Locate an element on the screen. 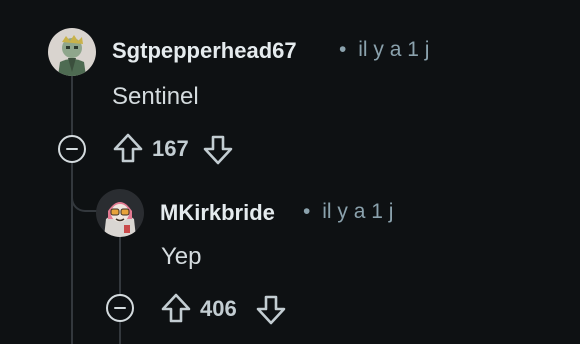 The height and width of the screenshot is (344, 580). thread-line-reply is located at coordinates (120, 264).